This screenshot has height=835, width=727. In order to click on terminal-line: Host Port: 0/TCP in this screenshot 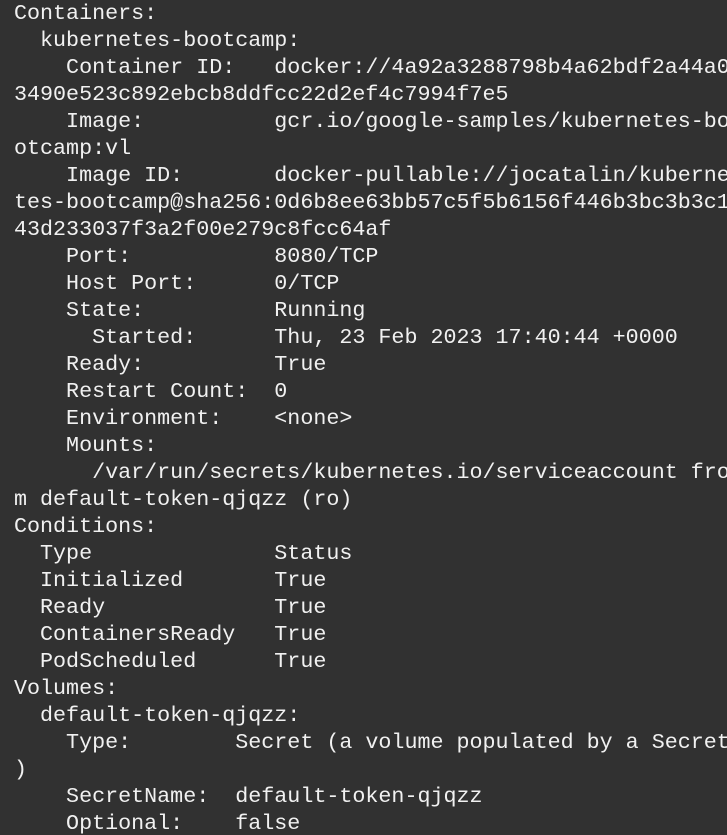, I will do `click(177, 283)`.